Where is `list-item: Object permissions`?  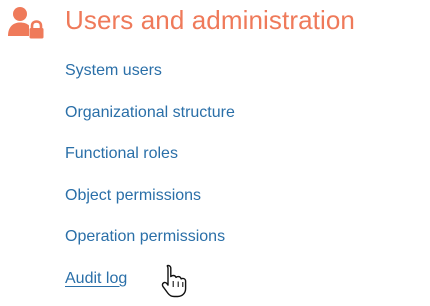
list-item: Object permissions is located at coordinates (150, 197).